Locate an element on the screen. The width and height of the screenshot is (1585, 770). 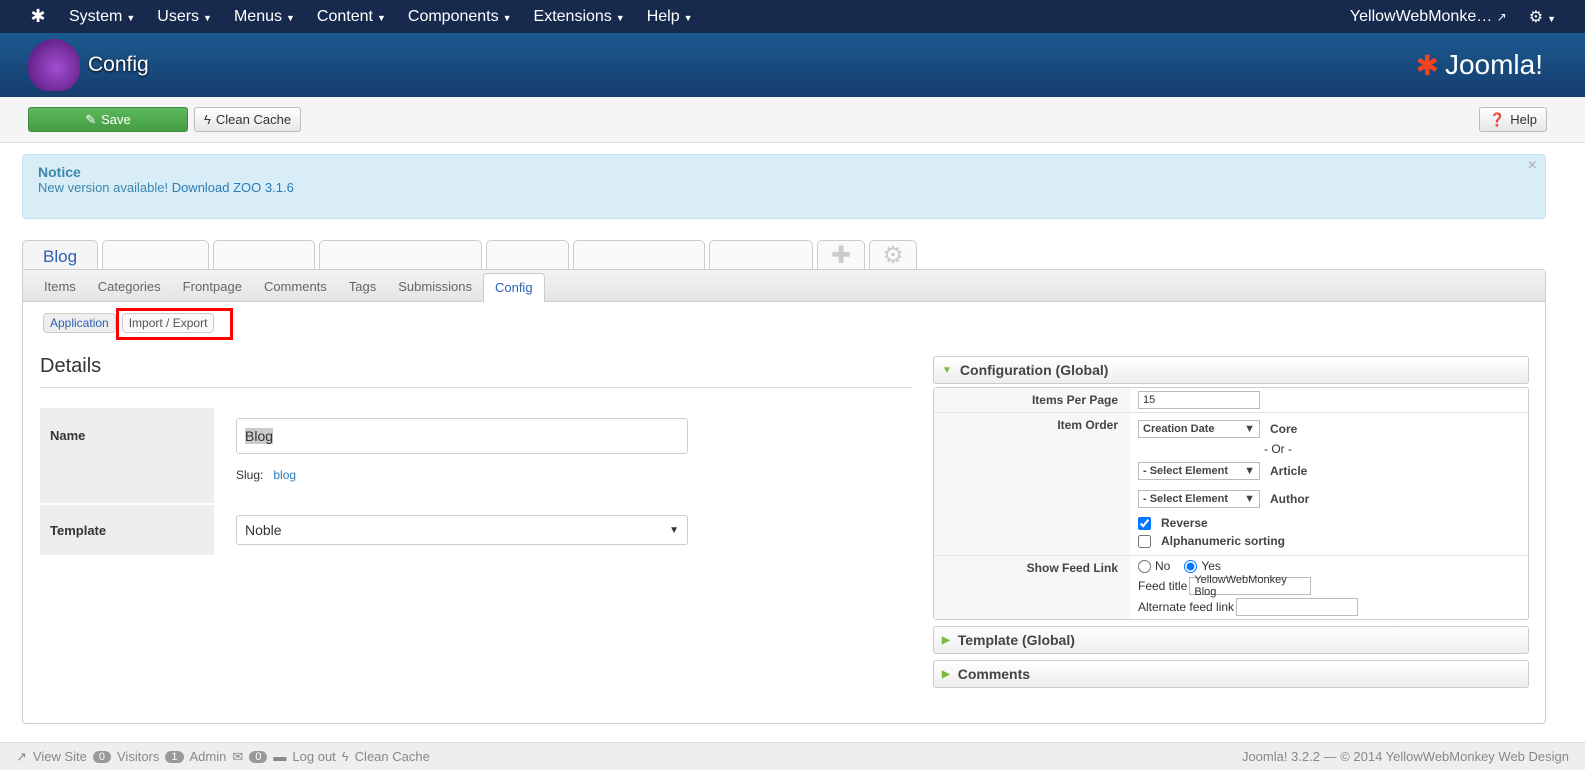
or-label: - Or - is located at coordinates (1278, 449).